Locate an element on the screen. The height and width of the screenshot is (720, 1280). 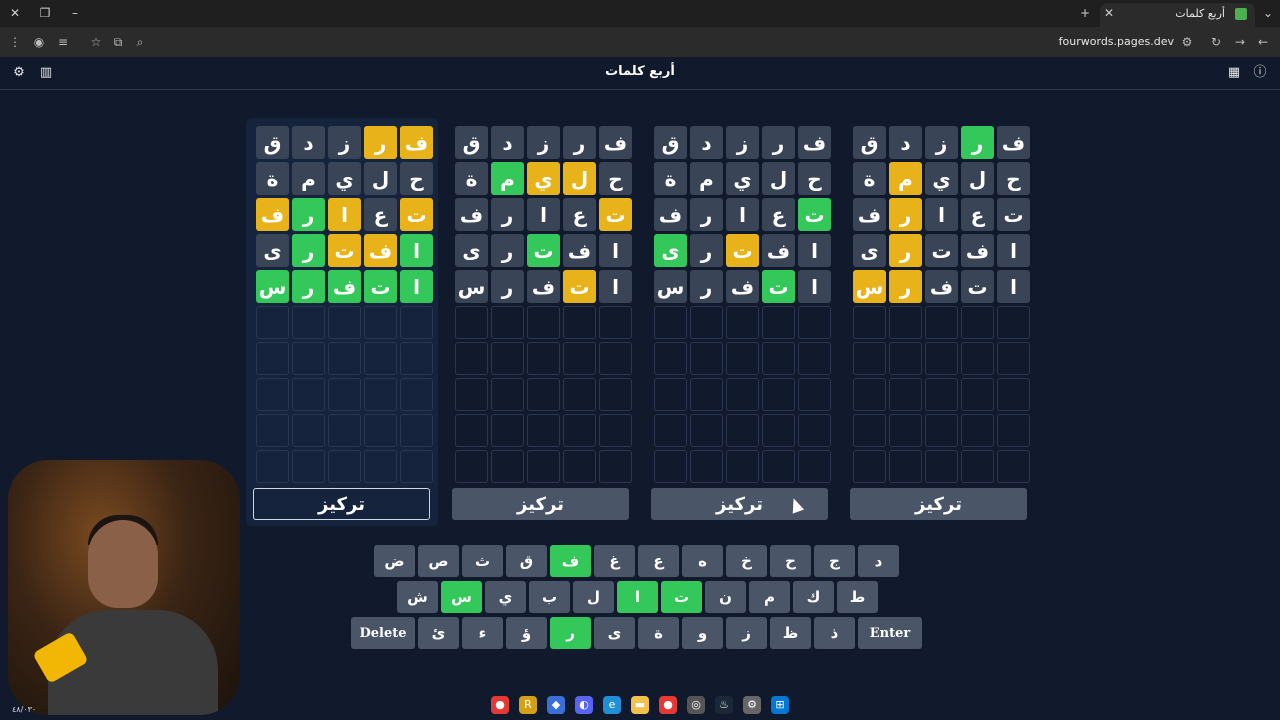
url-field: fourwords.pages.dev is located at coordinates (1116, 41).